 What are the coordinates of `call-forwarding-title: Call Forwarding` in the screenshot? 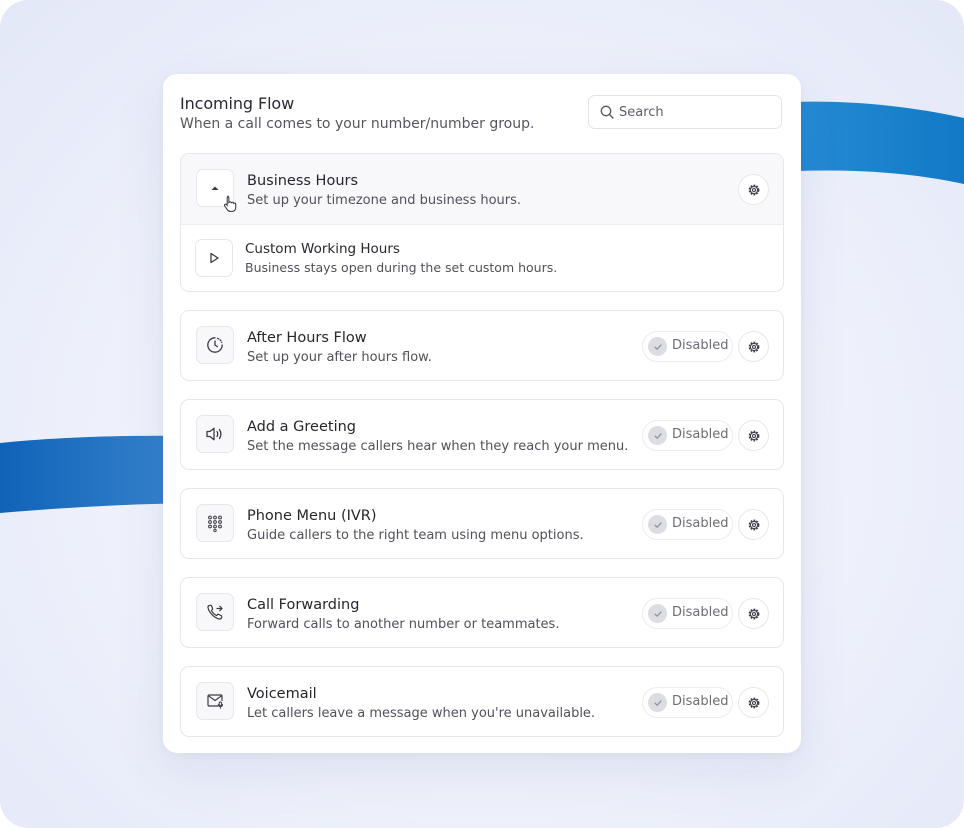 It's located at (303, 605).